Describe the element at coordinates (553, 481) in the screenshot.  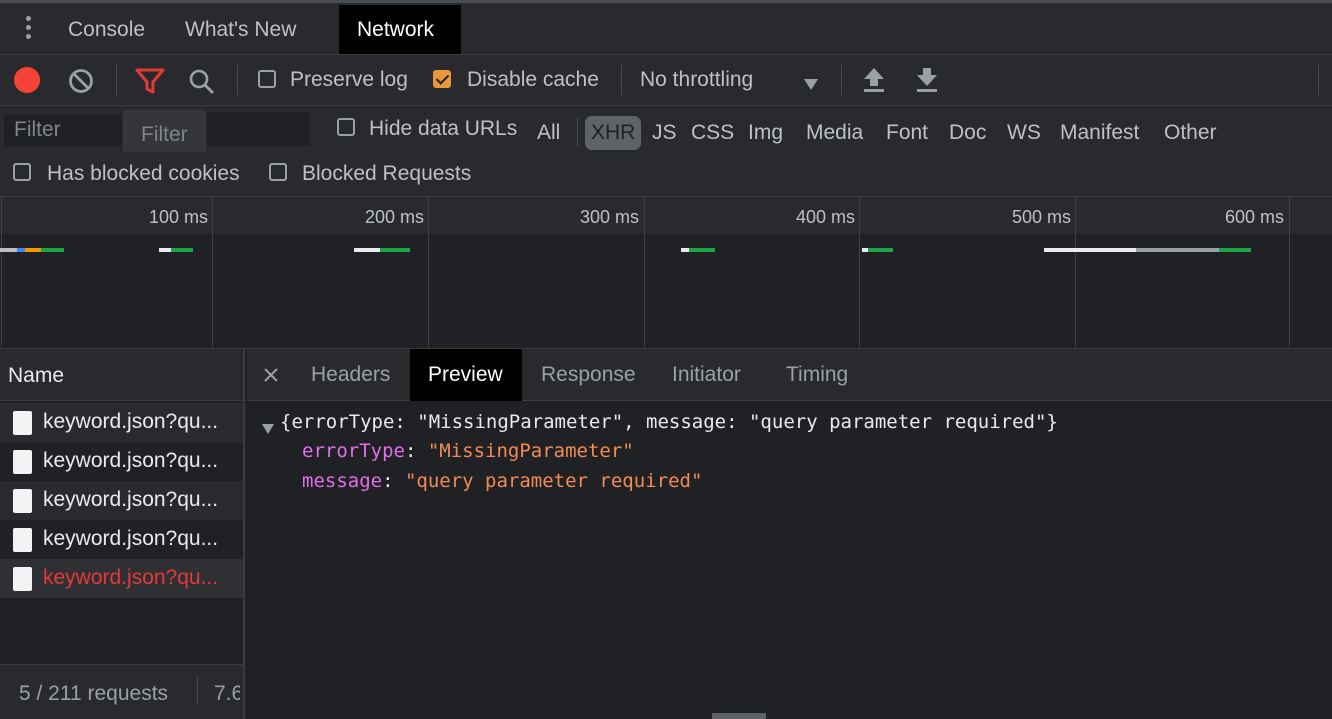
I see `json-string-value: "query parameter required"` at that location.